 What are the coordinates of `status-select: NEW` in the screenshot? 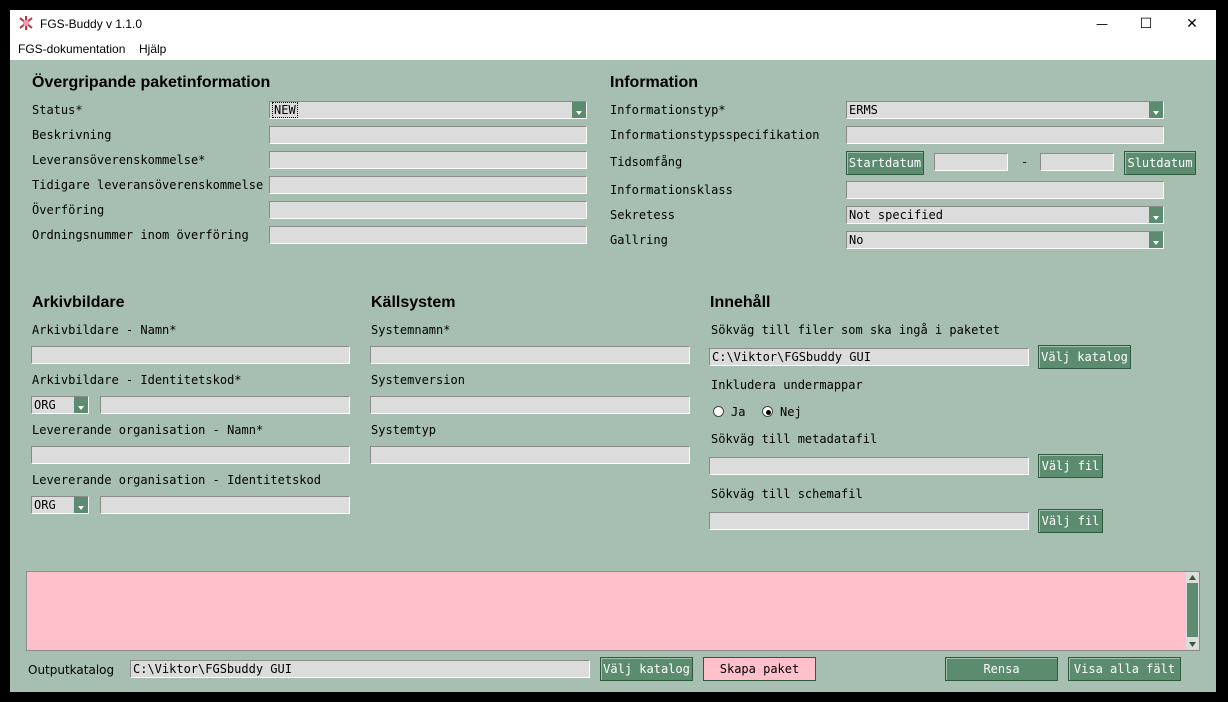 It's located at (428, 110).